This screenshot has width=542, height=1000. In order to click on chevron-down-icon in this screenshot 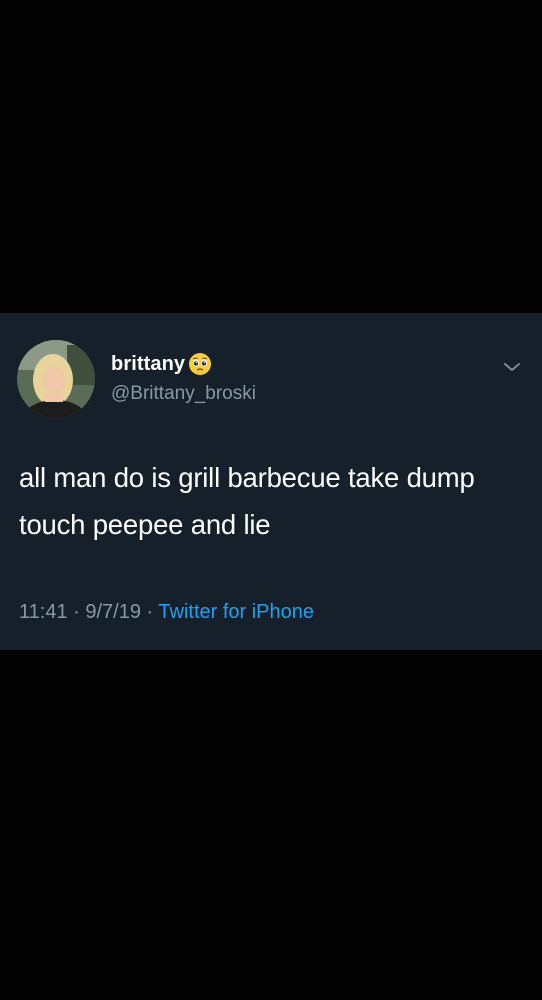, I will do `click(512, 367)`.